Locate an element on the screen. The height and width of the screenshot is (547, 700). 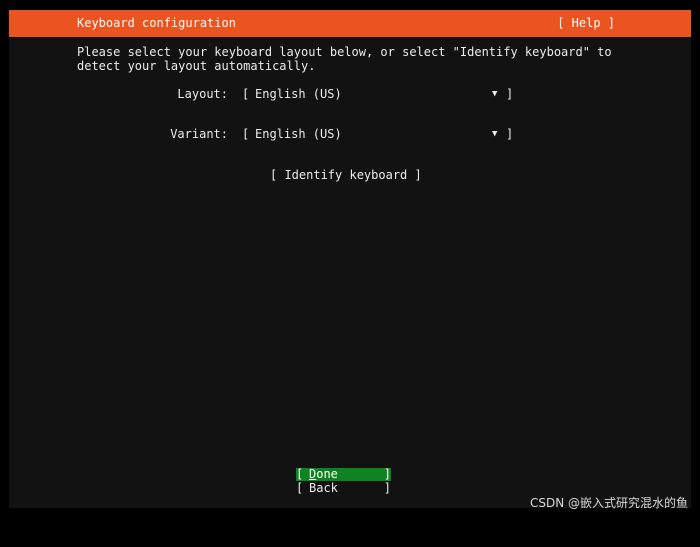
watermark: CSDN @嵌入式研究混水的鱼 is located at coordinates (608, 503).